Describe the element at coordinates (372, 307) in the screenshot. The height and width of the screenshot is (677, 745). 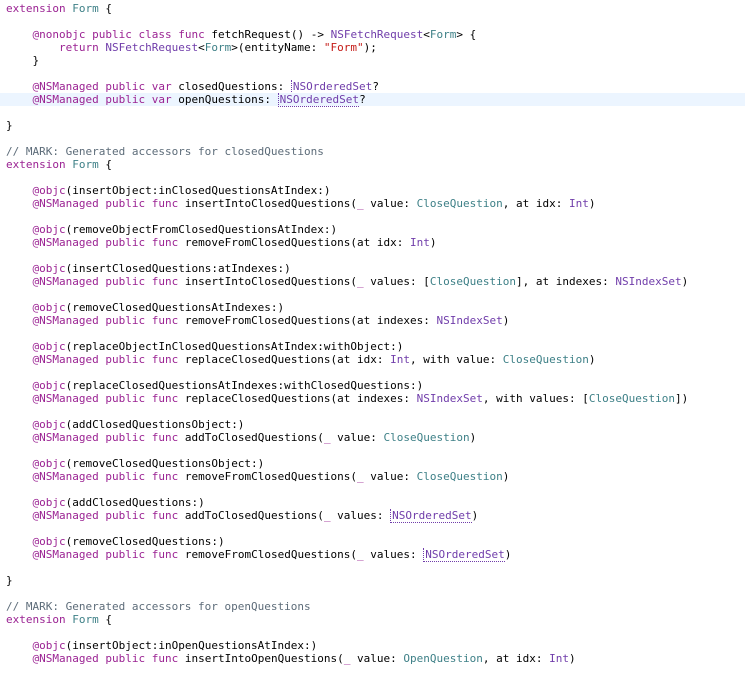
I see `code-line: @objc(removeClosedQuestionsAtIndexes:)` at that location.